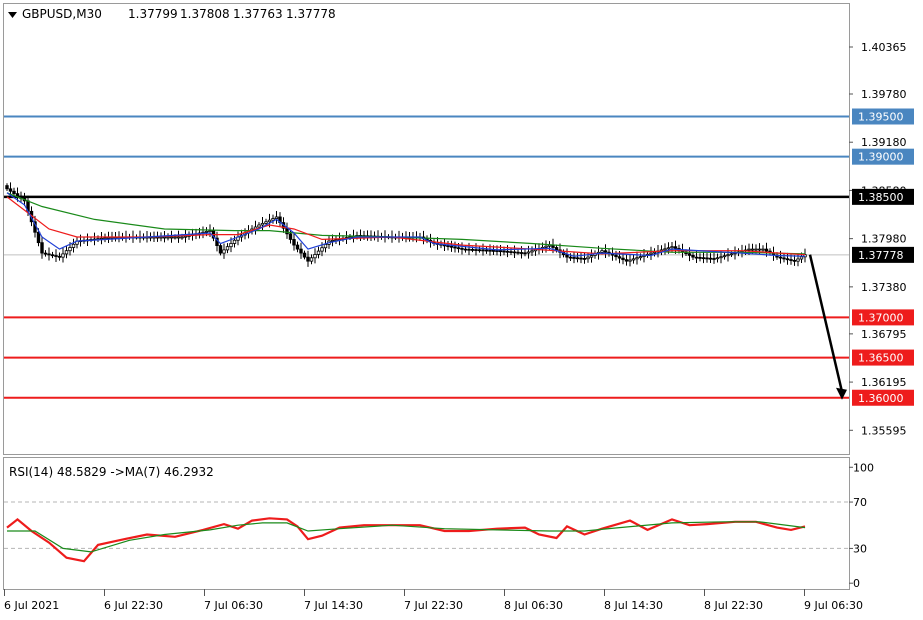 Image resolution: width=923 pixels, height=620 pixels. Describe the element at coordinates (884, 94) in the screenshot. I see `price-axis-label: 1.39780` at that location.